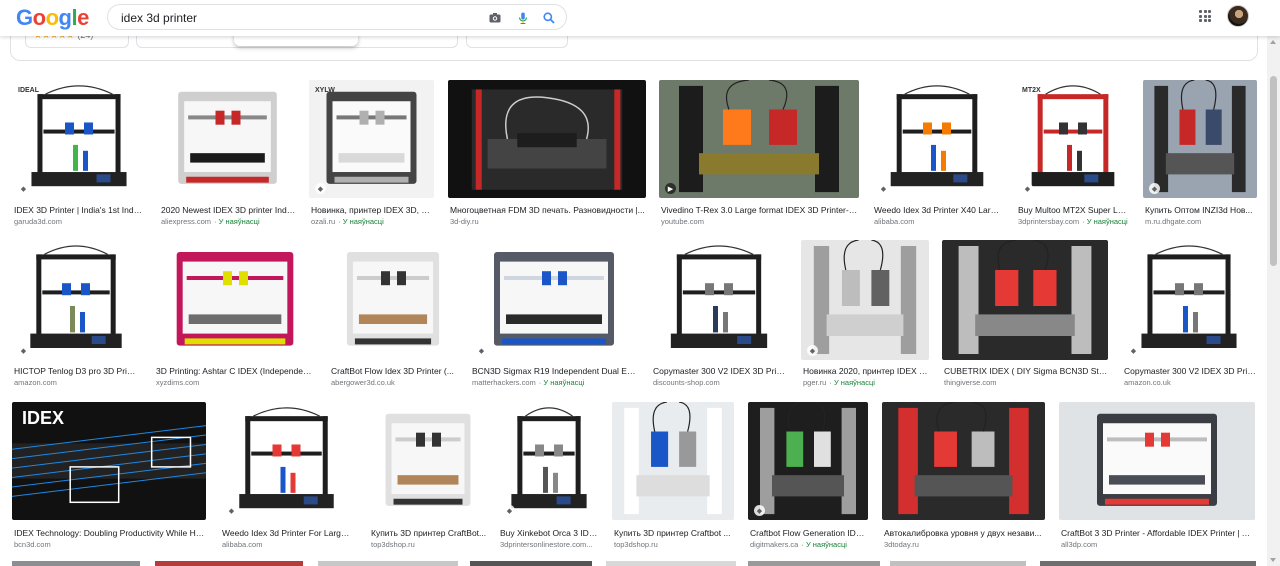  What do you see at coordinates (77, 382) in the screenshot?
I see `result-source: amazon.com` at bounding box center [77, 382].